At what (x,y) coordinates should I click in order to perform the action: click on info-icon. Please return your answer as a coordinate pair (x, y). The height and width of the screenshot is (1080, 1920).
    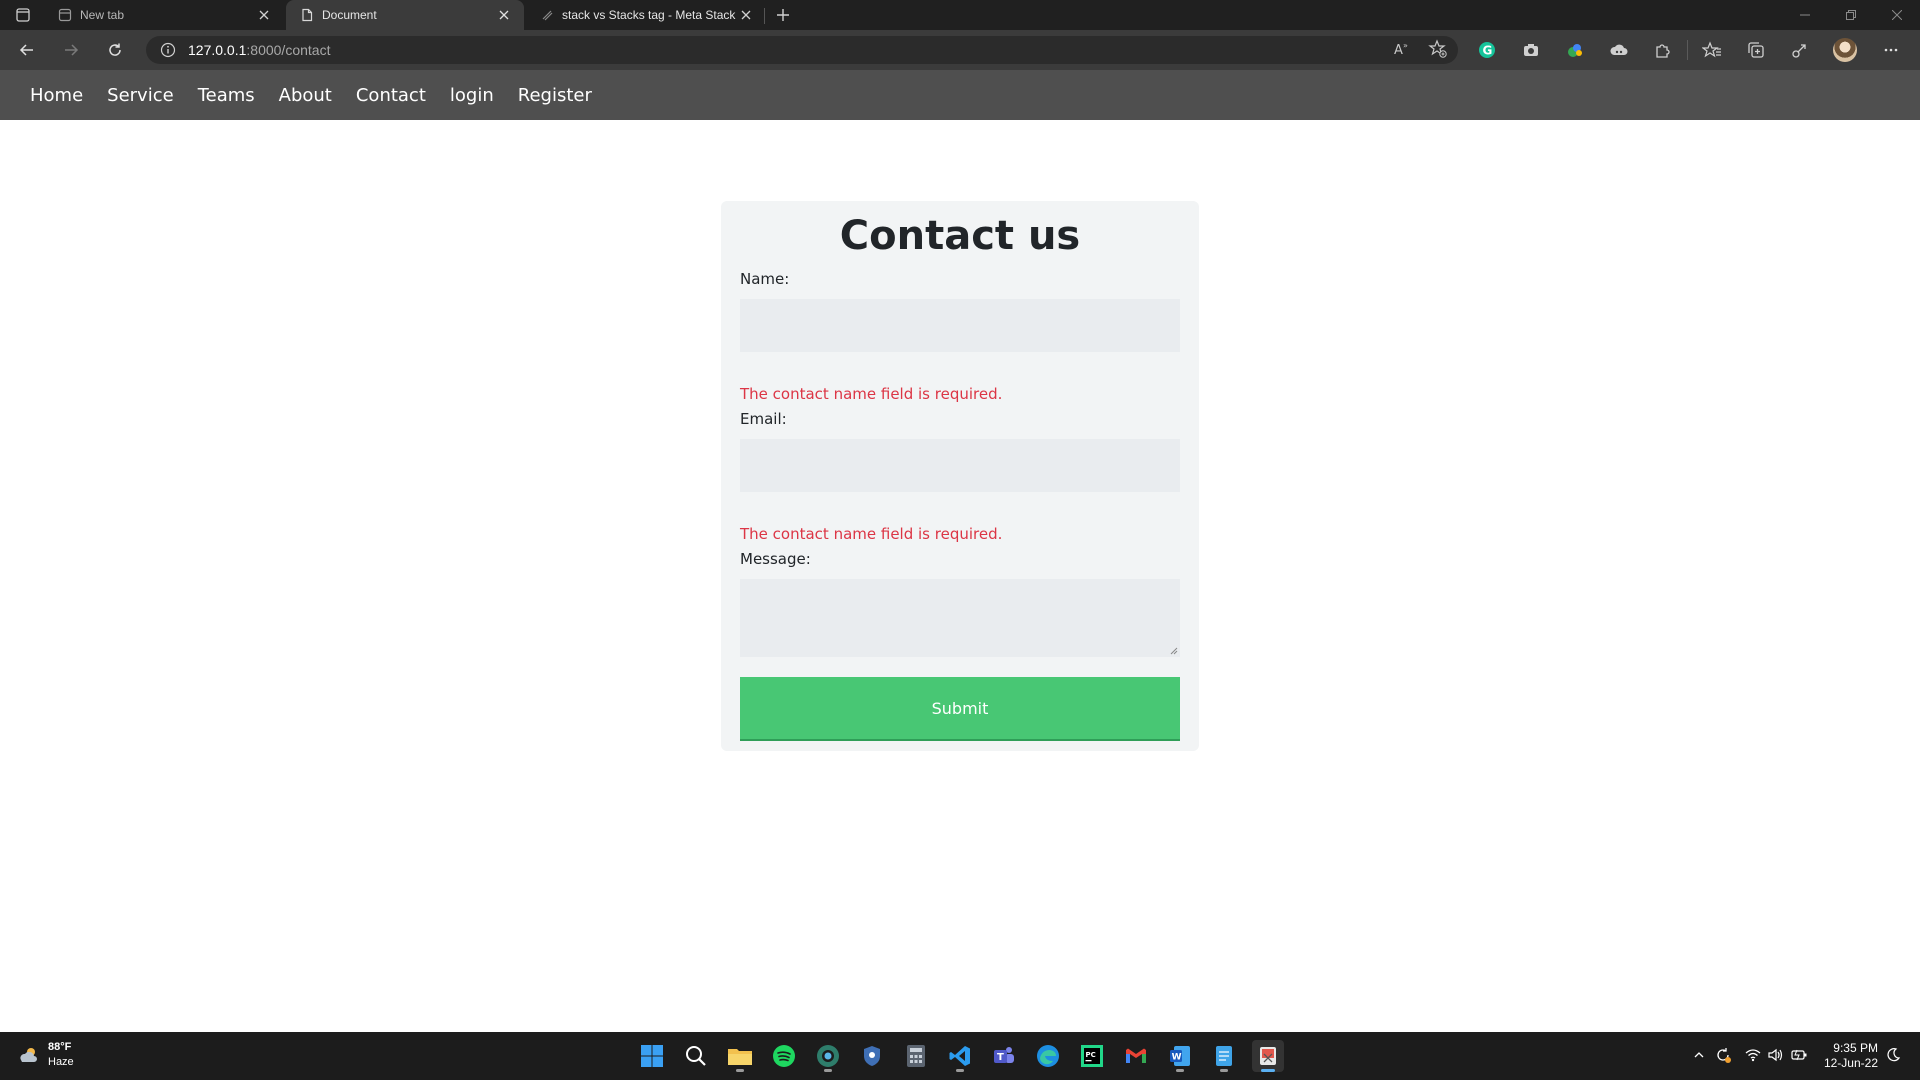
    Looking at the image, I should click on (168, 50).